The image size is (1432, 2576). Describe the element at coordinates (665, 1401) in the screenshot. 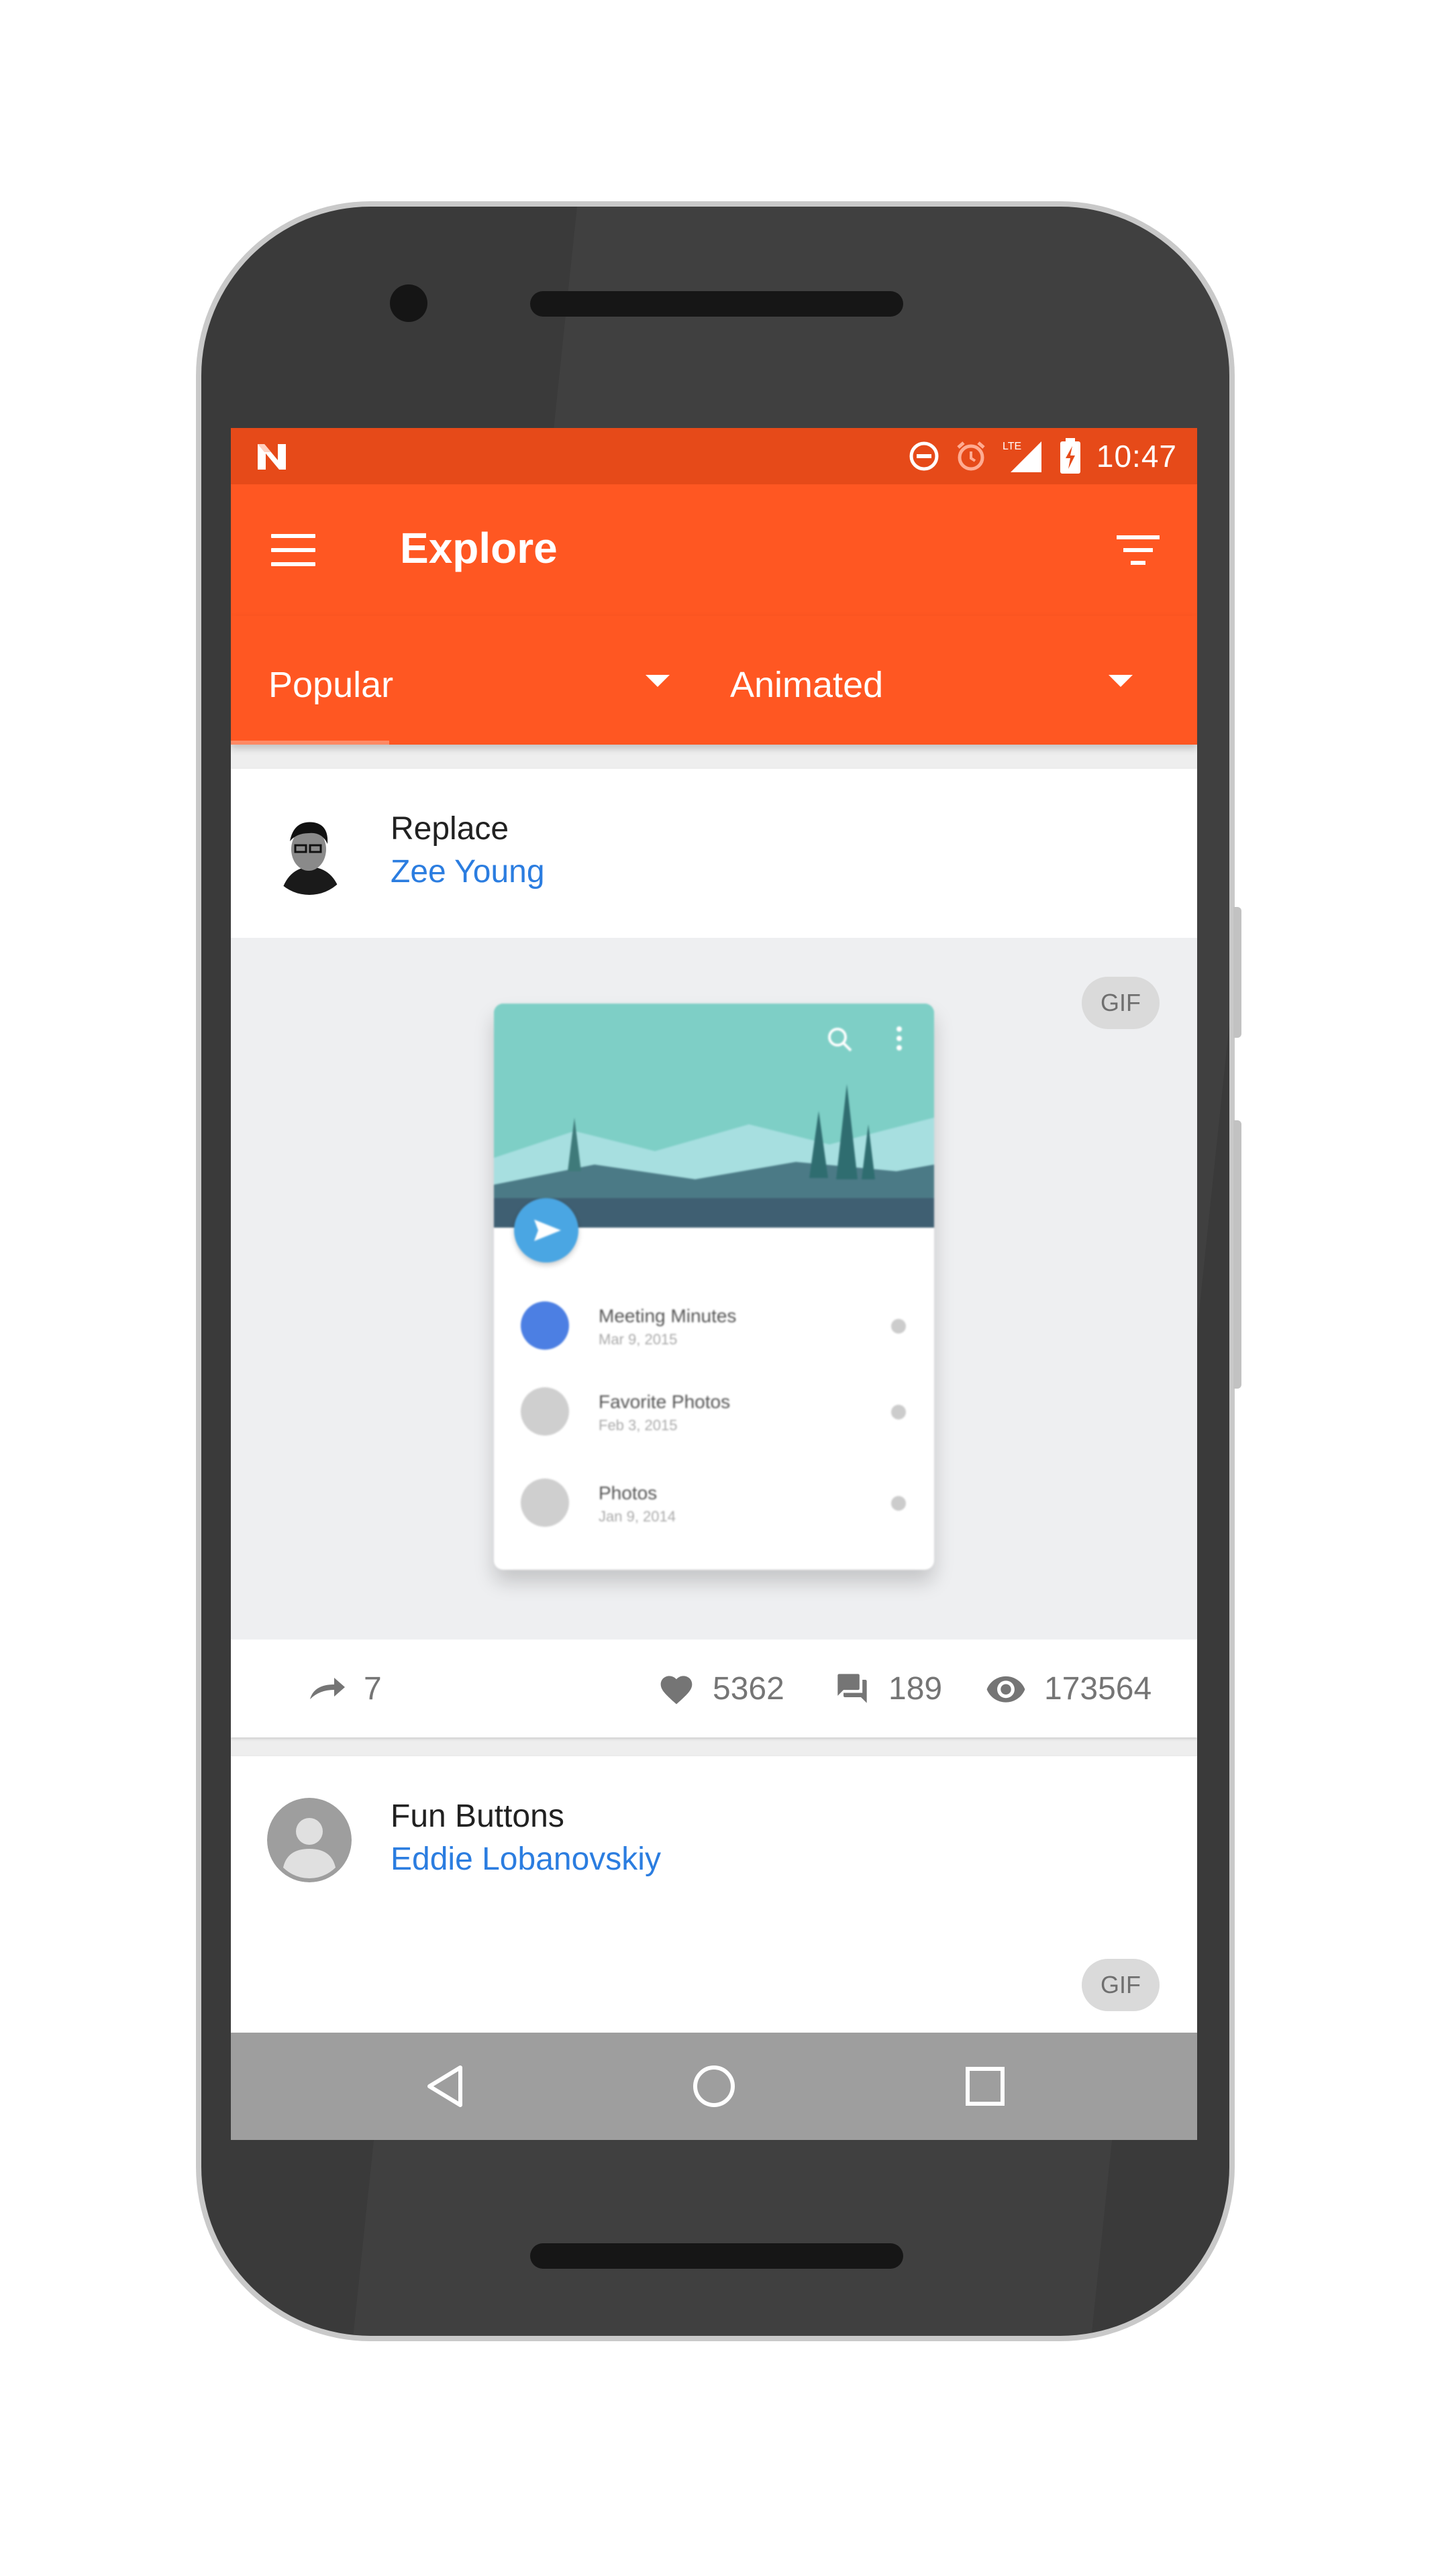

I see `preview-item-name: Favorite Photos` at that location.